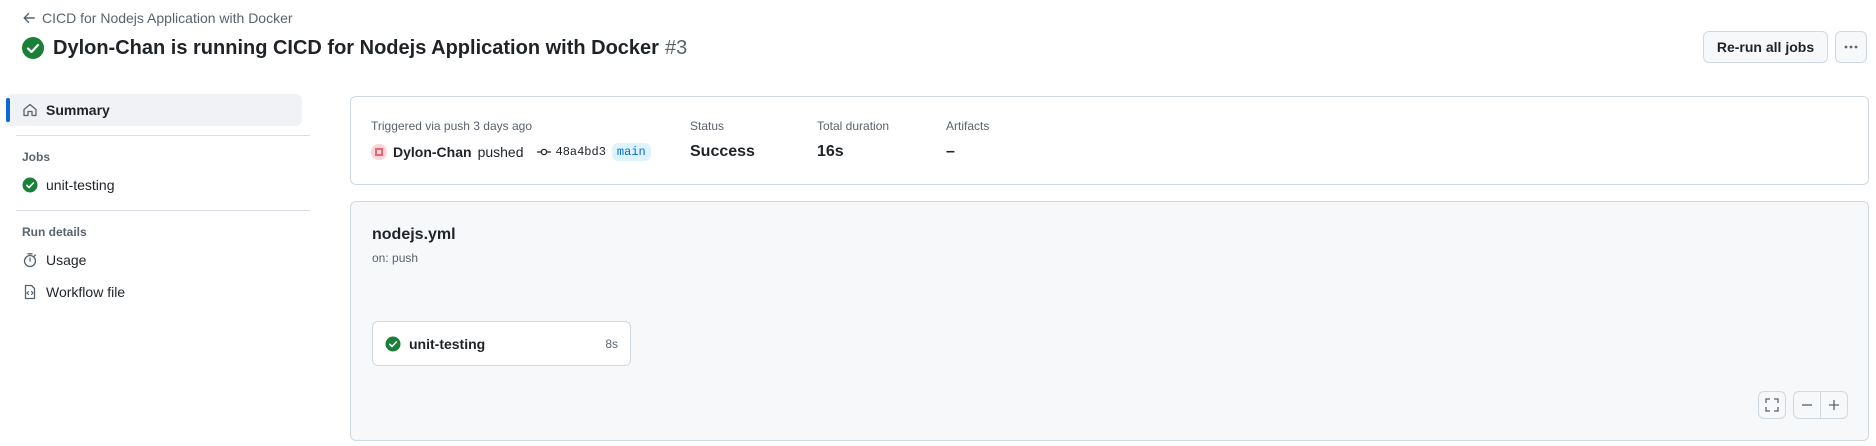  What do you see at coordinates (395, 258) in the screenshot?
I see `workflow-trigger: on: push` at bounding box center [395, 258].